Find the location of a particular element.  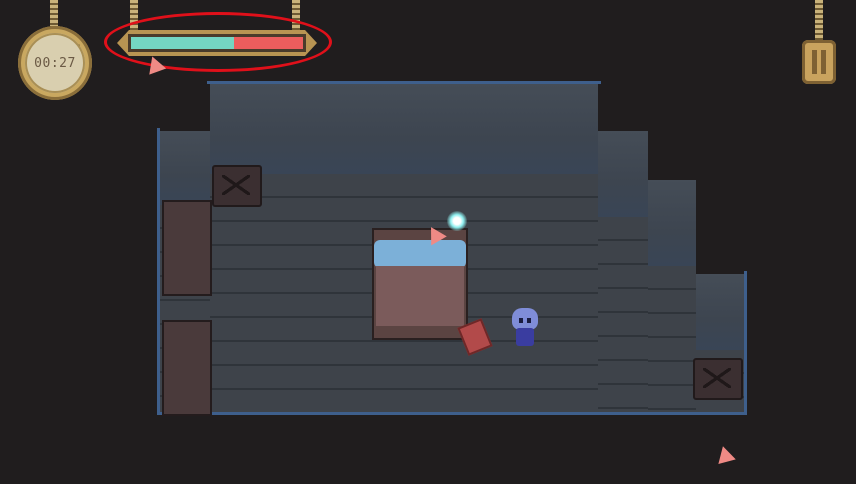

right-wall-upper is located at coordinates (623, 174).